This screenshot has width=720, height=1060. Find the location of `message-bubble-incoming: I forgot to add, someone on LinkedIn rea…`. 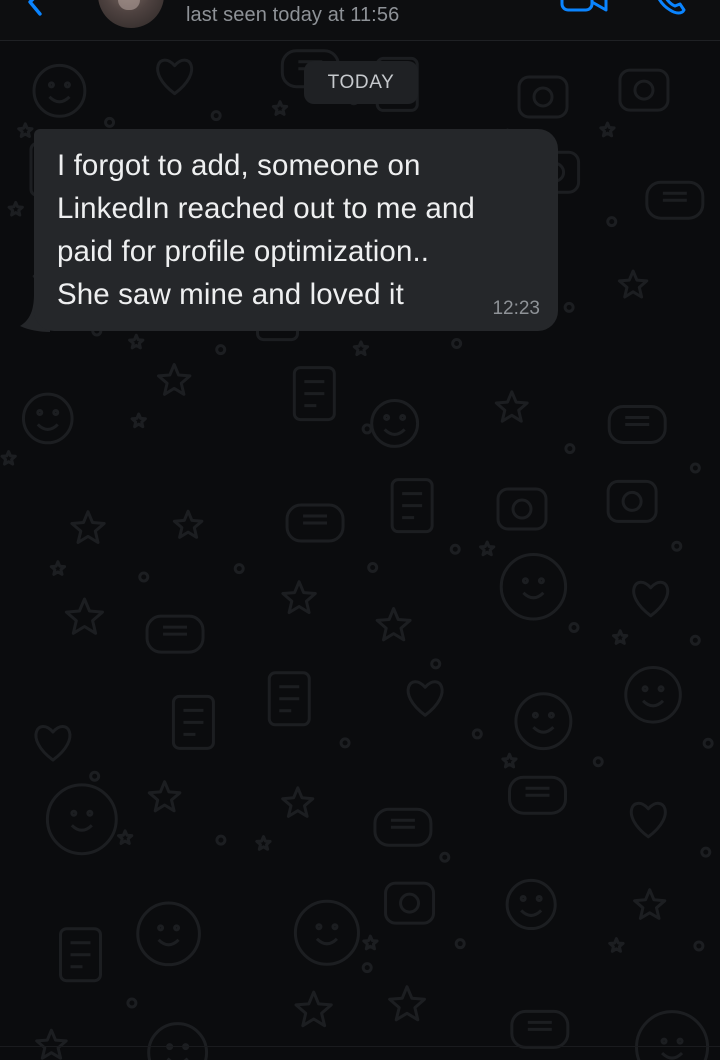

message-bubble-incoming: I forgot to add, someone on LinkedIn rea… is located at coordinates (296, 230).